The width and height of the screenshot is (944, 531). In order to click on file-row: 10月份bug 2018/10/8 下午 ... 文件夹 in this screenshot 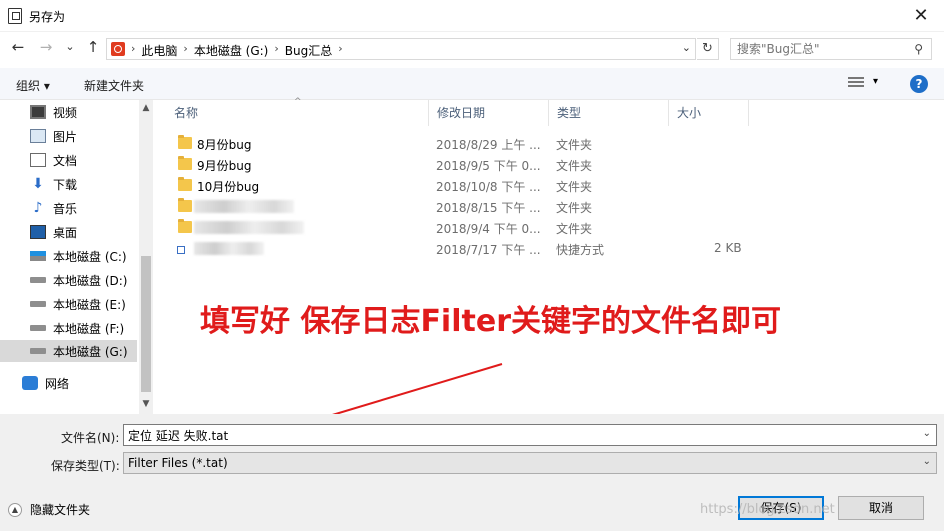, I will do `click(461, 185)`.